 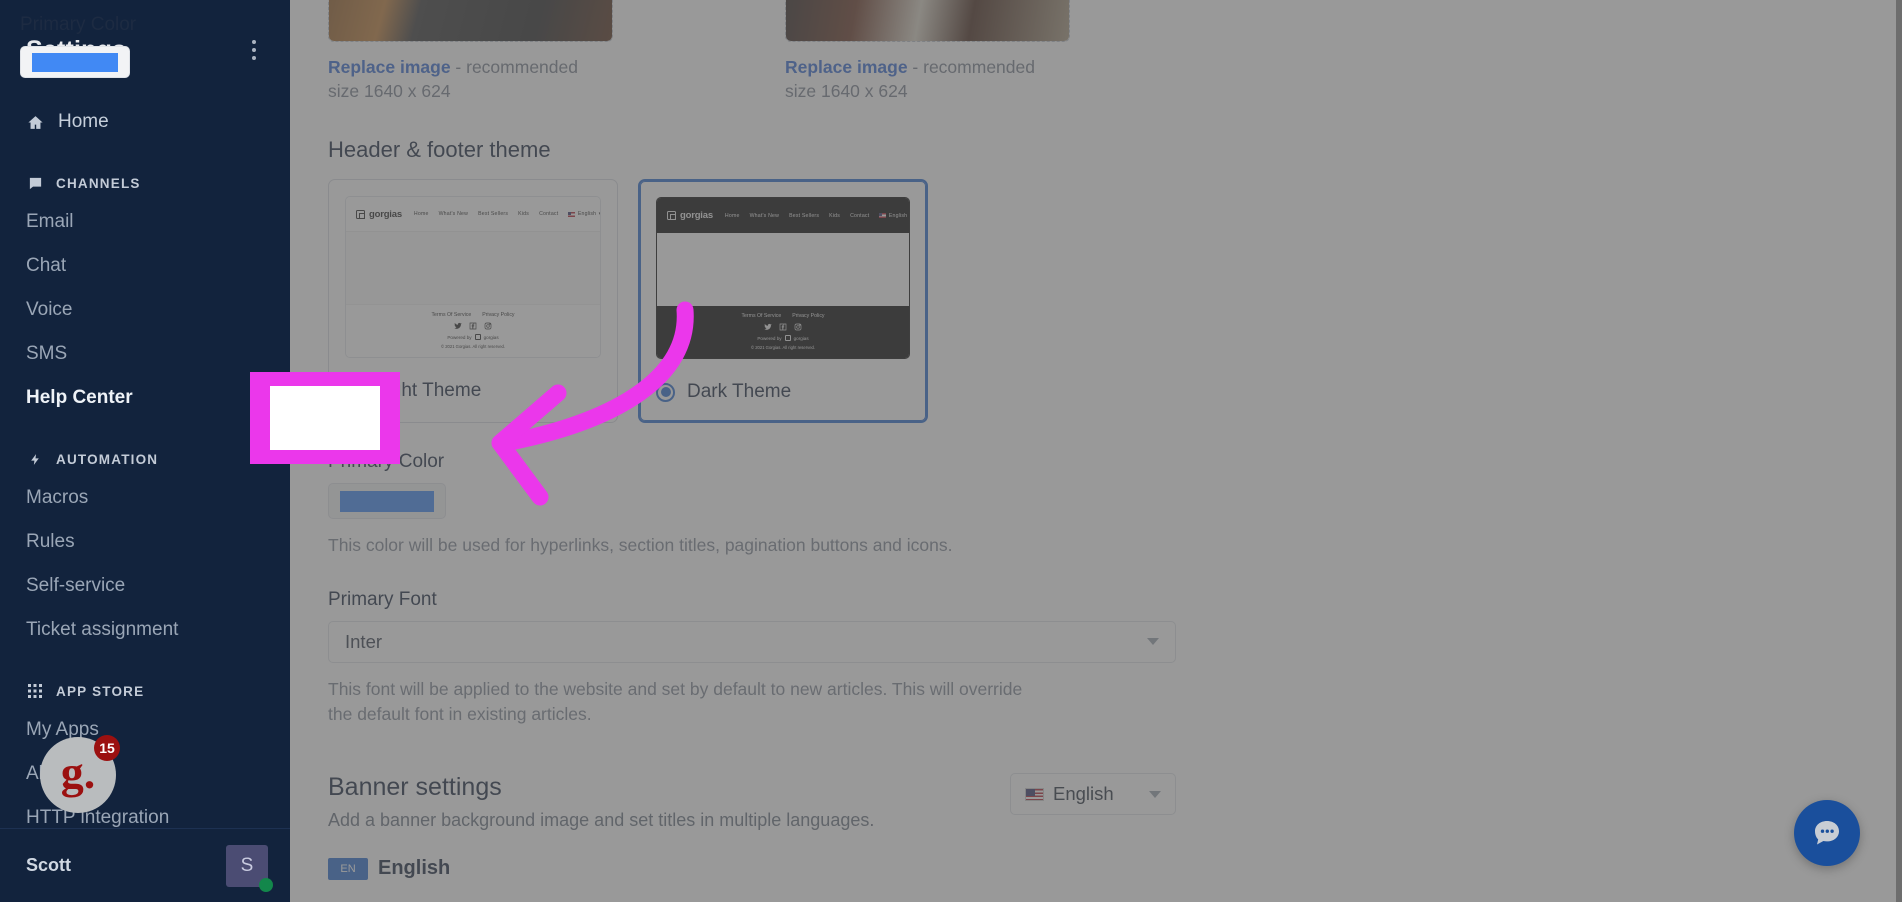 I want to click on sidebar-item-label: Home, so click(x=83, y=121).